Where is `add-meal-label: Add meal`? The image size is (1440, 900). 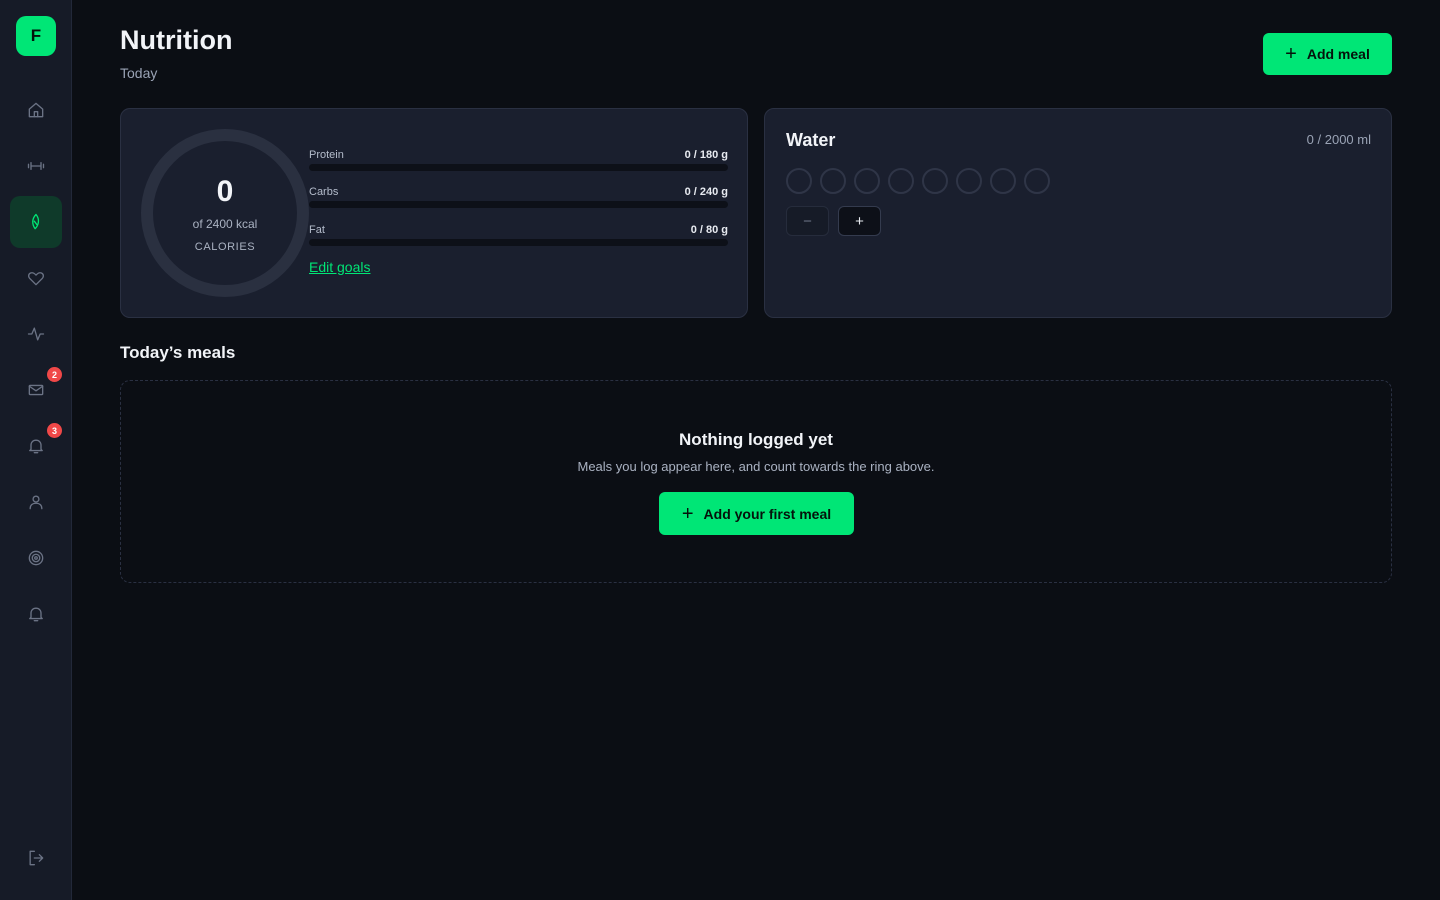
add-meal-label: Add meal is located at coordinates (1338, 54).